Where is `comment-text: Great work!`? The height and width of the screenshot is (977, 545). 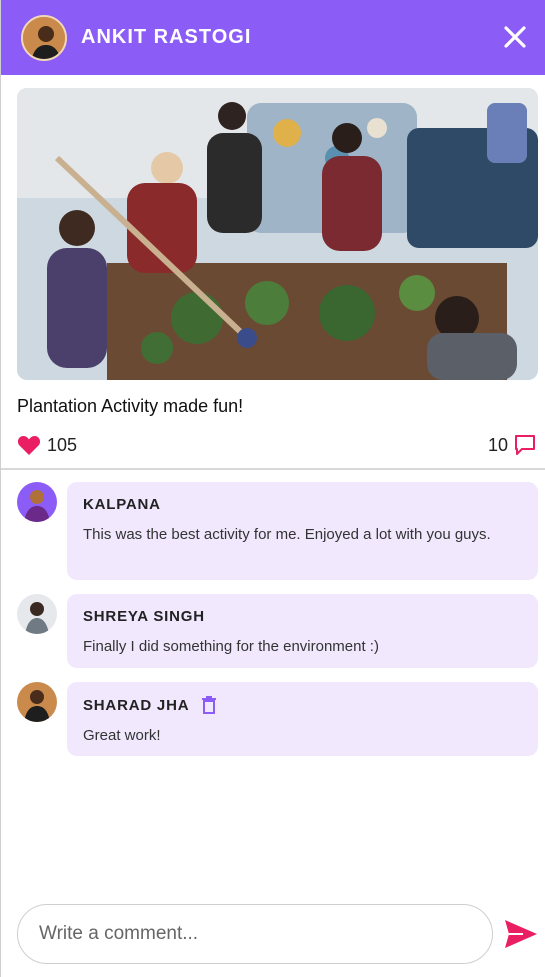
comment-text: Great work! is located at coordinates (122, 735).